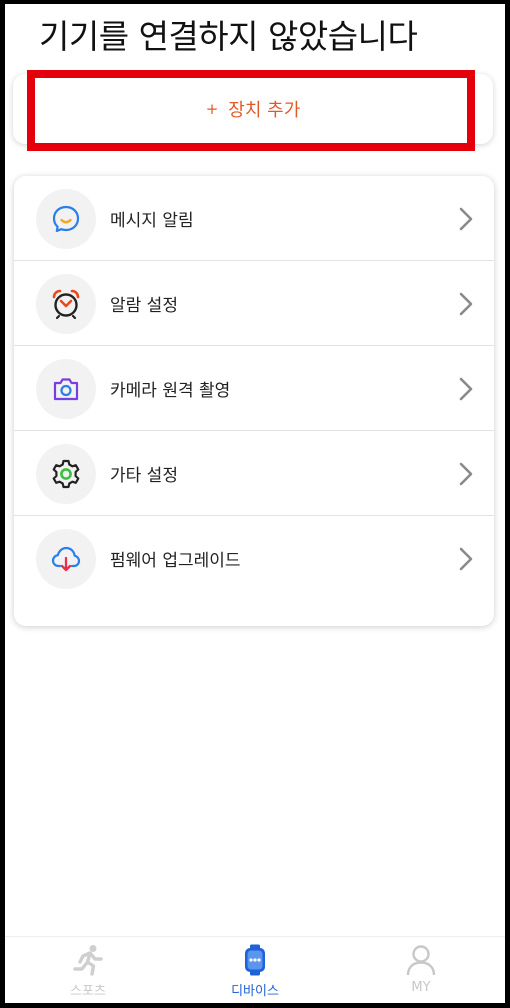  What do you see at coordinates (88, 991) in the screenshot?
I see `nav-tab-label: 스포츠` at bounding box center [88, 991].